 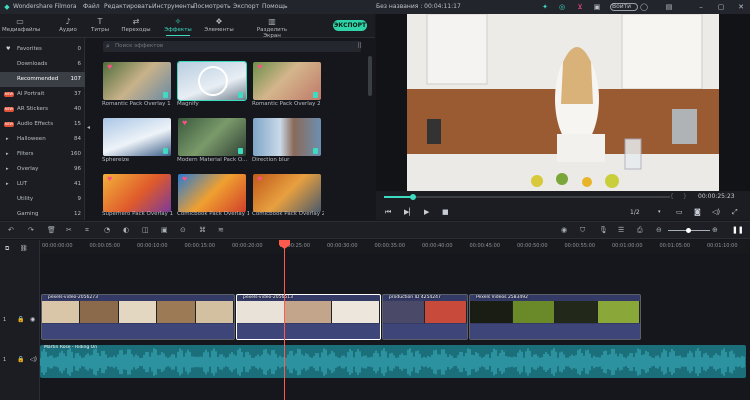 I want to click on playback-ratio-select: 1/2, so click(x=635, y=212).